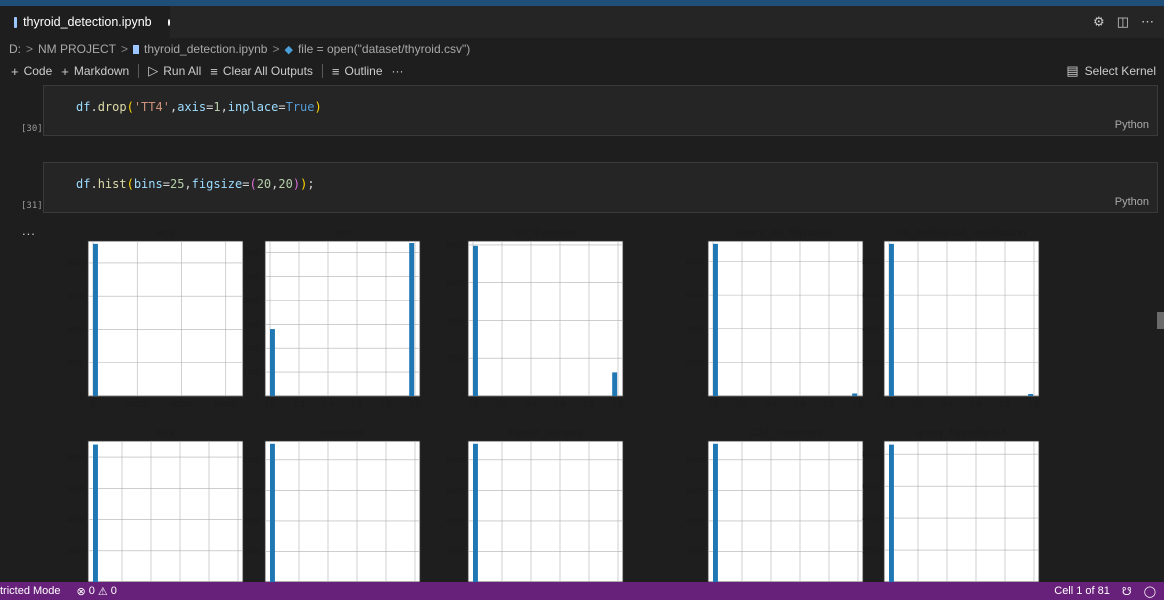  What do you see at coordinates (168, 22) in the screenshot?
I see `unsaved-dot-icon` at bounding box center [168, 22].